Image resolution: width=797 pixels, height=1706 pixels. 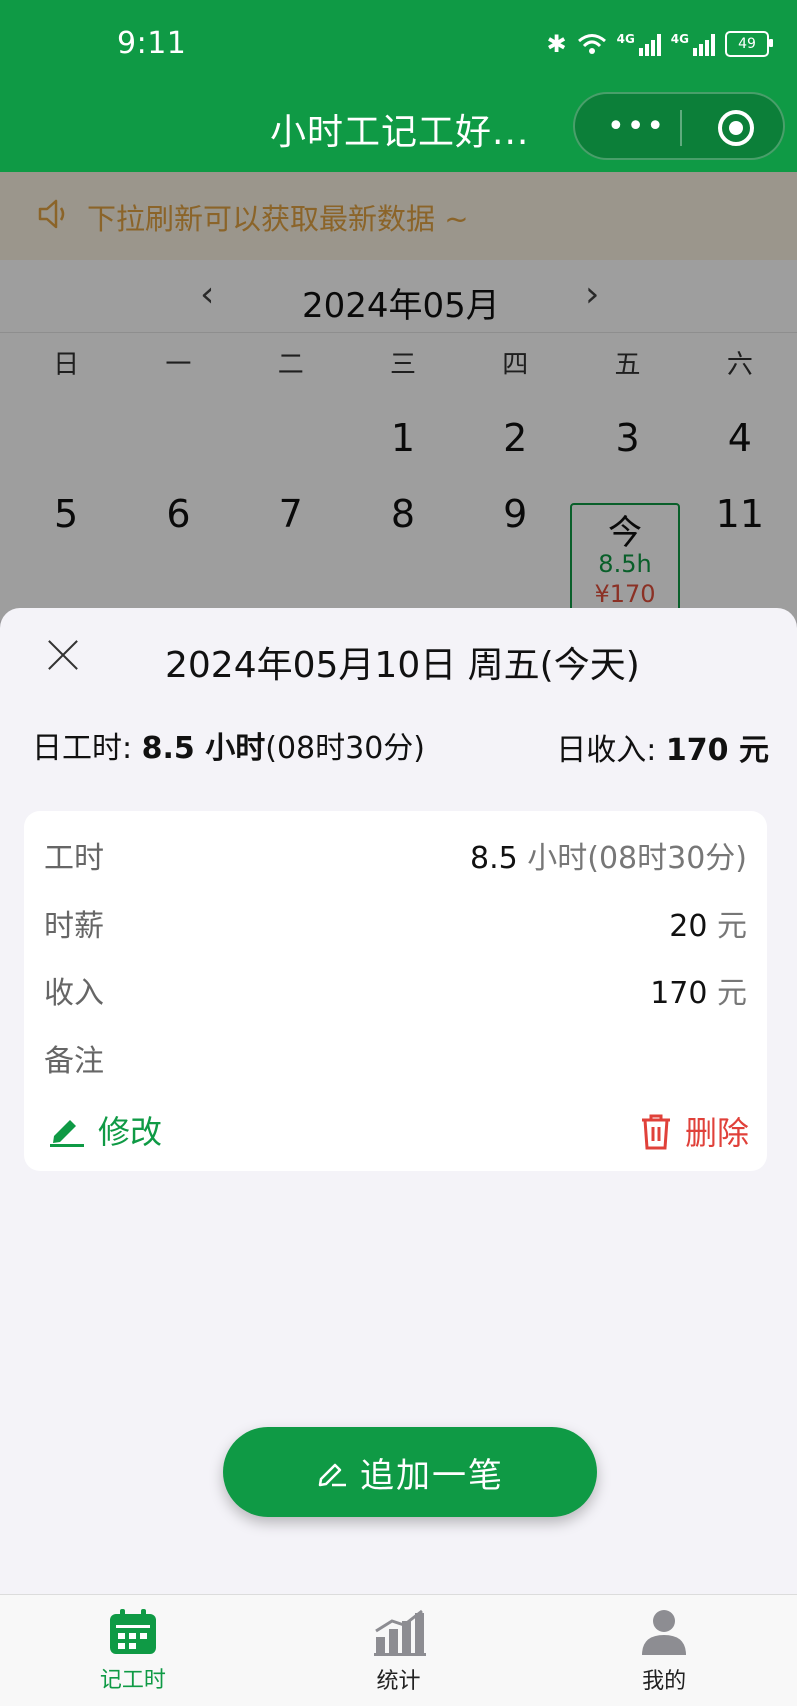 I want to click on trash-icon, so click(x=655, y=1132).